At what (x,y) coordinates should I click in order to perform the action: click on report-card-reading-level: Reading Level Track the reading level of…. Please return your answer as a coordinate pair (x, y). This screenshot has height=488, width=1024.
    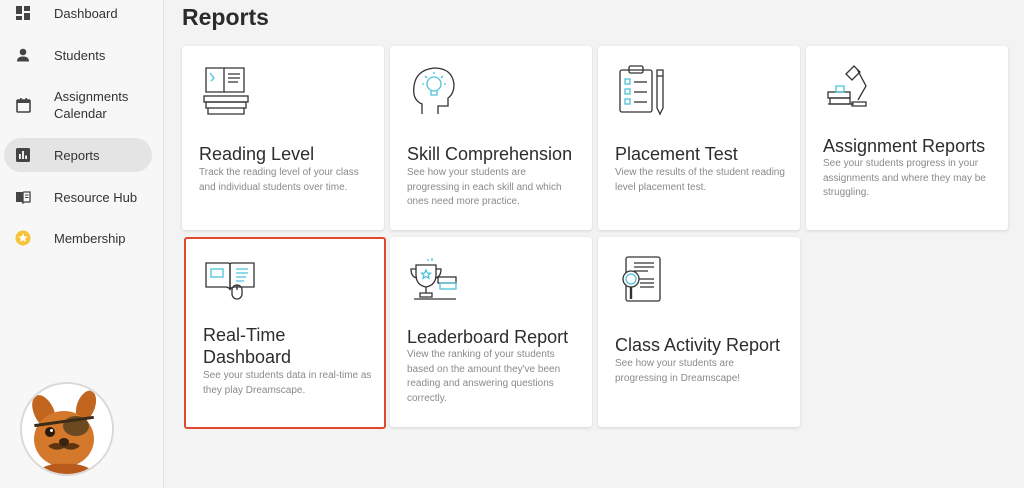
    Looking at the image, I should click on (283, 138).